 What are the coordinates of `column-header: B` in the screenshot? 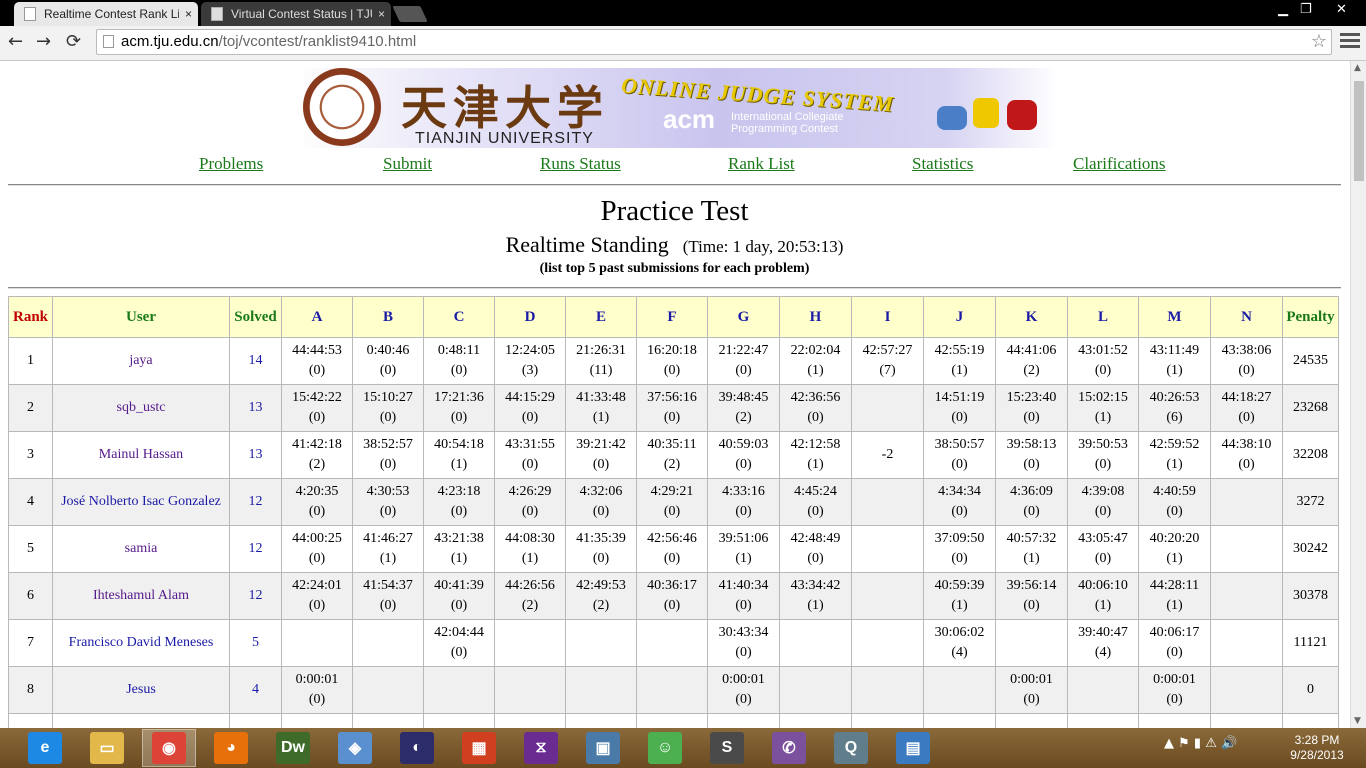 It's located at (388, 317).